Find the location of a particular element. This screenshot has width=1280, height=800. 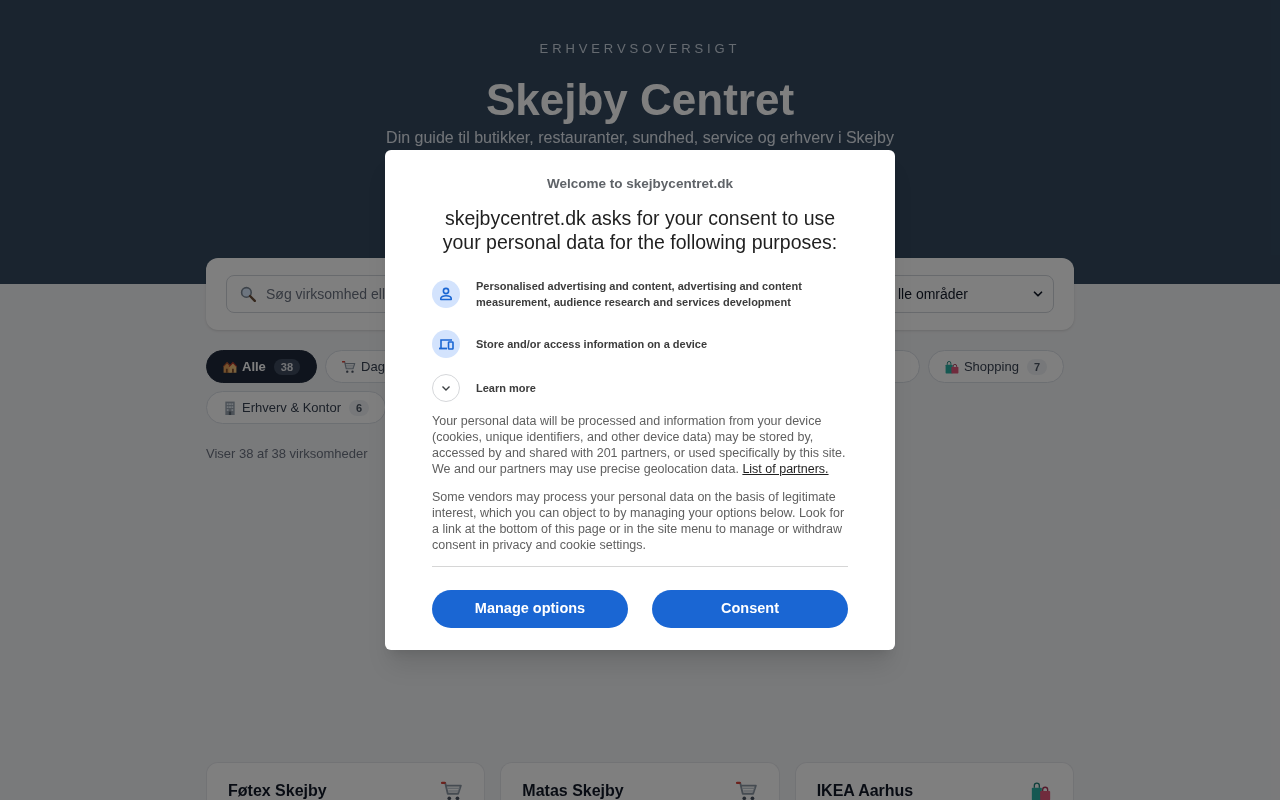

count-badge: 6 is located at coordinates (359, 407).